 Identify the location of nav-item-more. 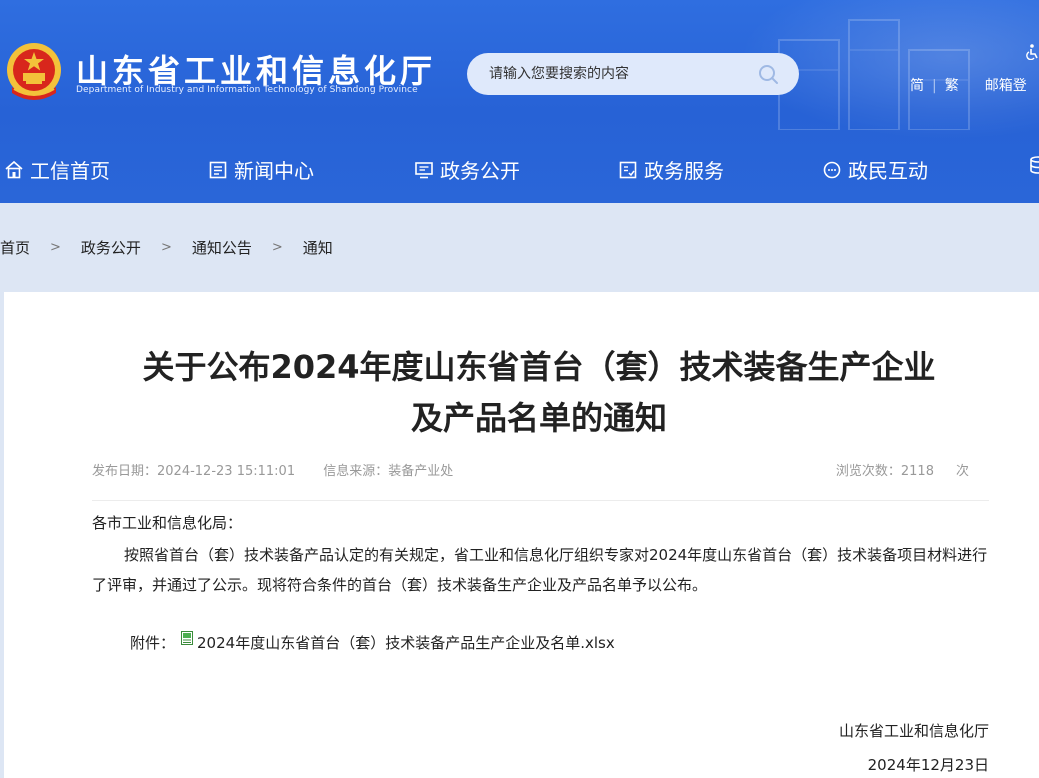
(1033, 165).